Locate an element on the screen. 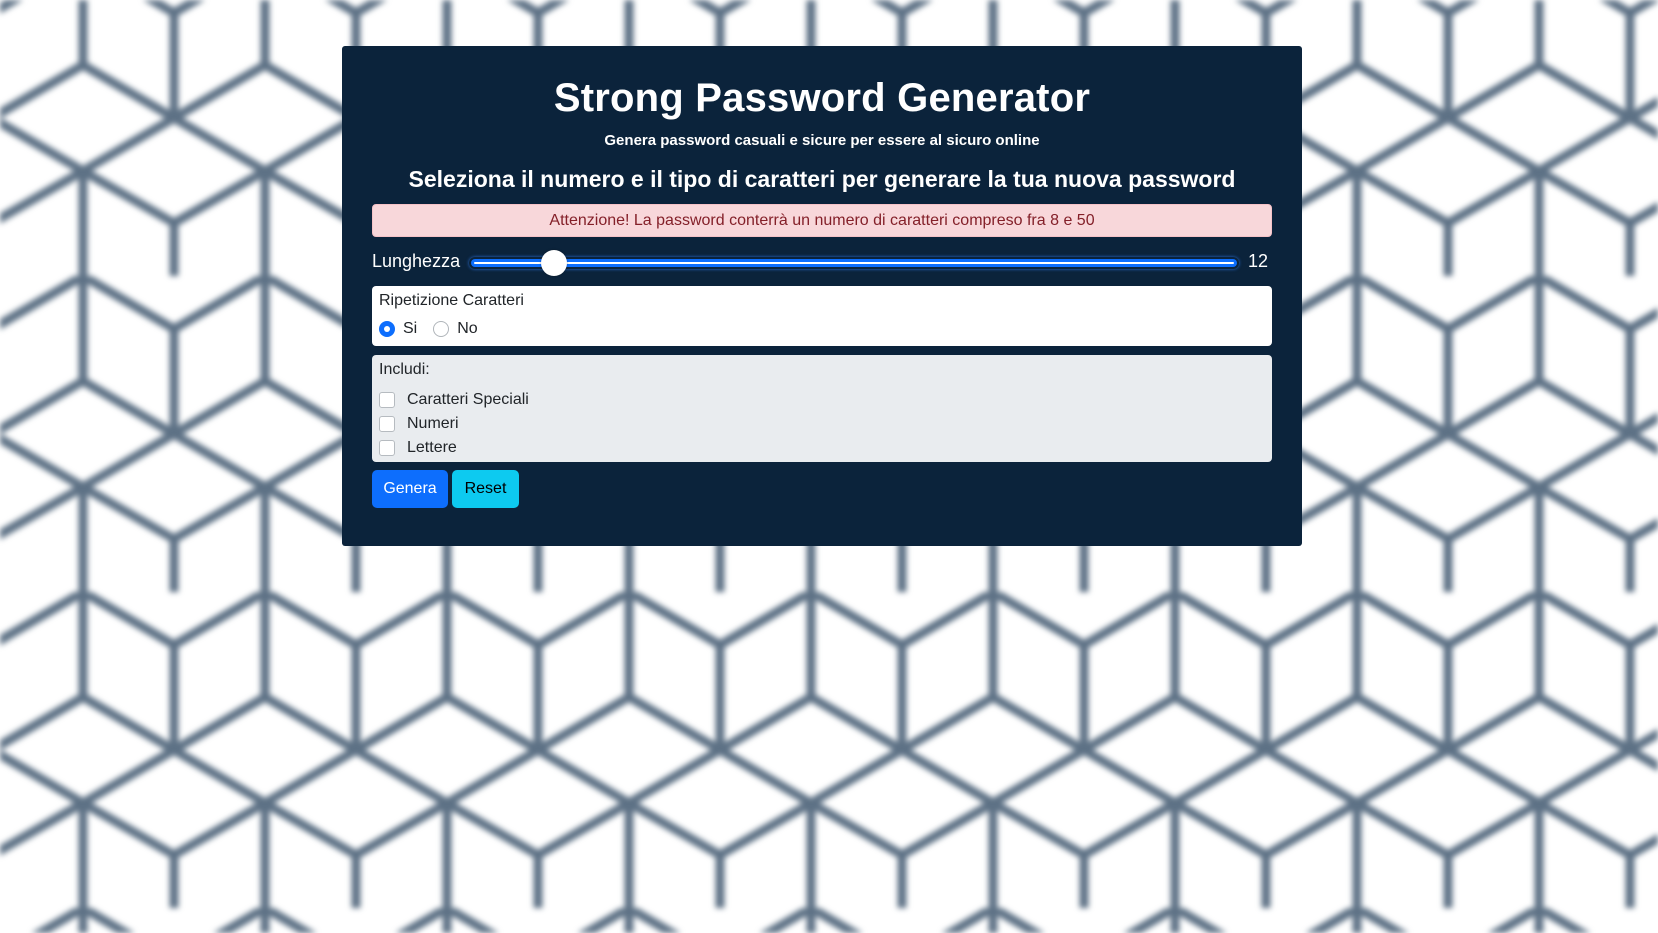 The image size is (1658, 933). checkbox-numbers-label: Numeri is located at coordinates (433, 424).